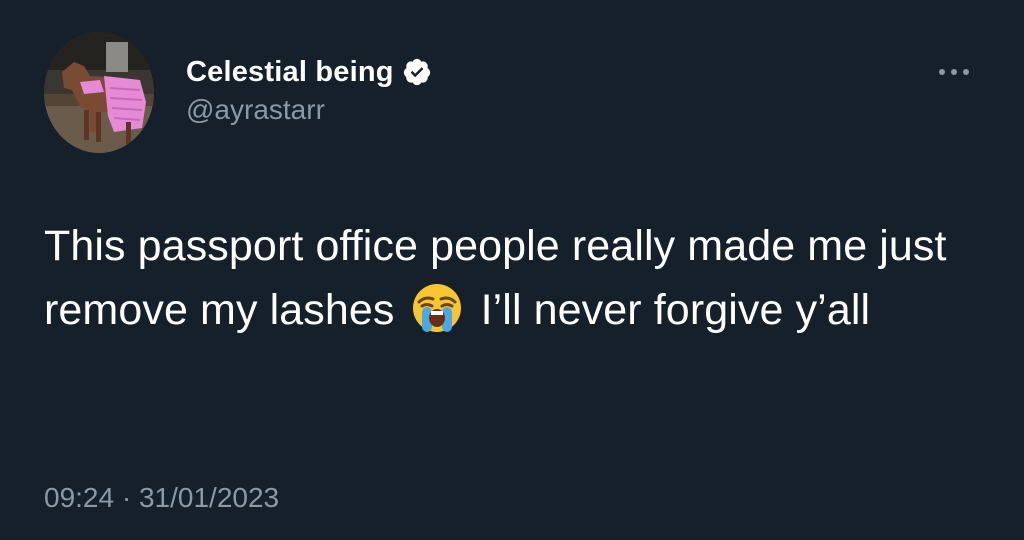  What do you see at coordinates (79, 497) in the screenshot?
I see `tweet-time: 09:24` at bounding box center [79, 497].